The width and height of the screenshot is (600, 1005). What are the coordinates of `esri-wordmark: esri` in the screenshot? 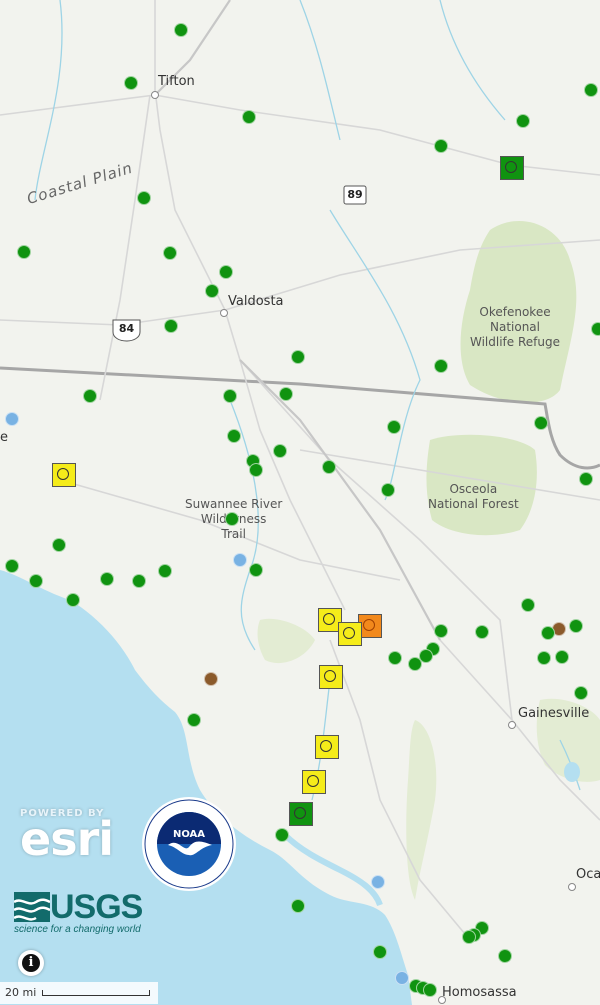 It's located at (67, 839).